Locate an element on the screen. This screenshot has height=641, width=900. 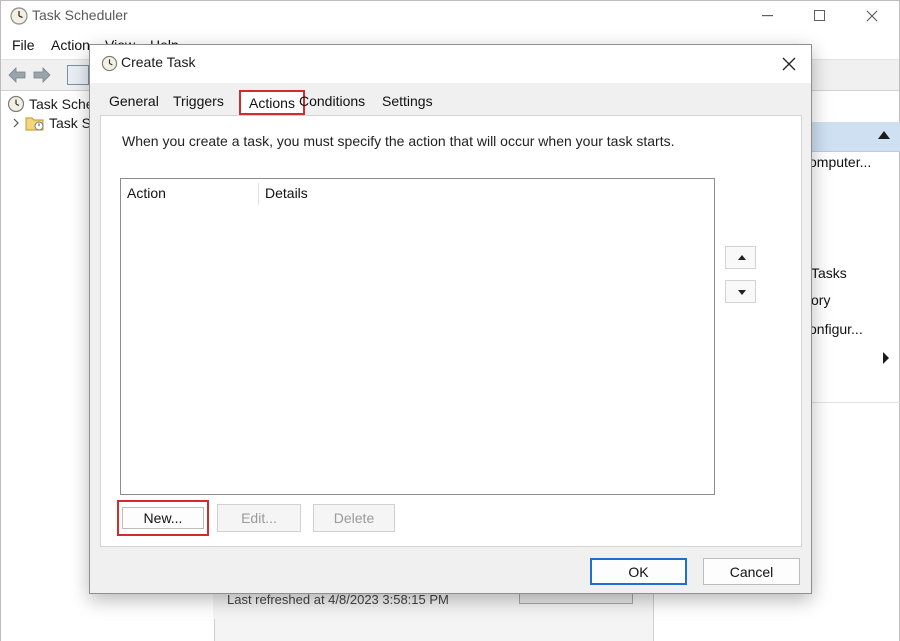
dialog-titlebar: Create Task is located at coordinates (450, 64).